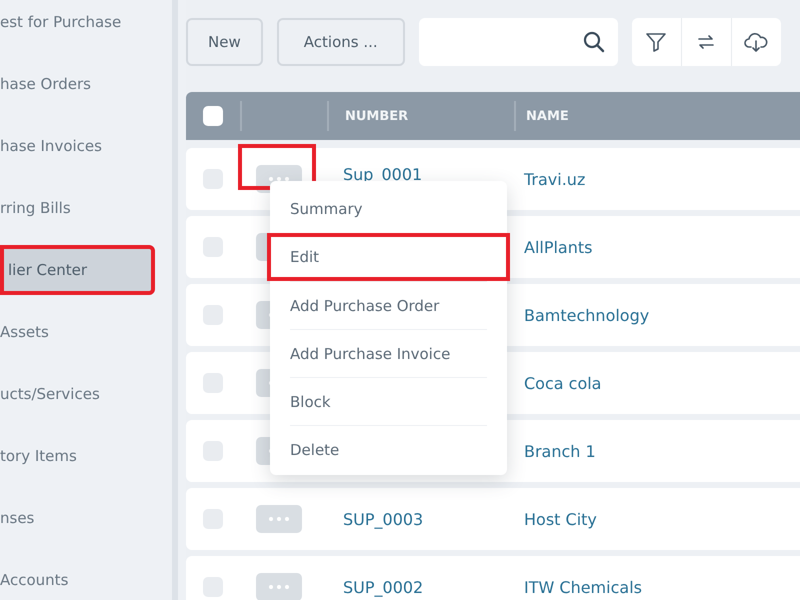 The height and width of the screenshot is (600, 800). What do you see at coordinates (388, 449) in the screenshot?
I see `menu-item: Delete` at bounding box center [388, 449].